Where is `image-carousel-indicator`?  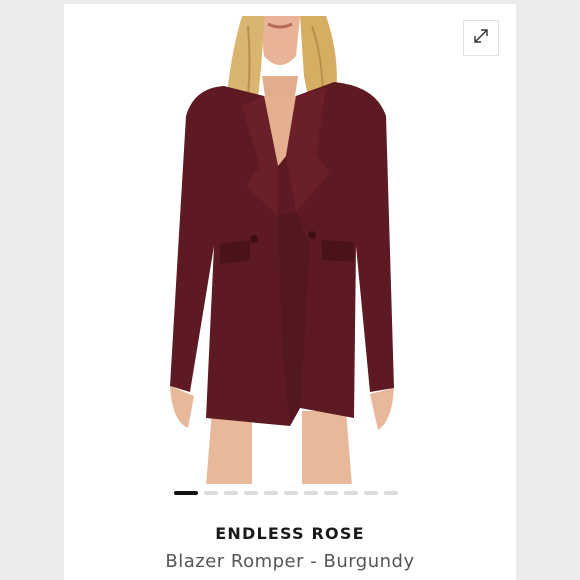
image-carousel-indicator is located at coordinates (286, 493).